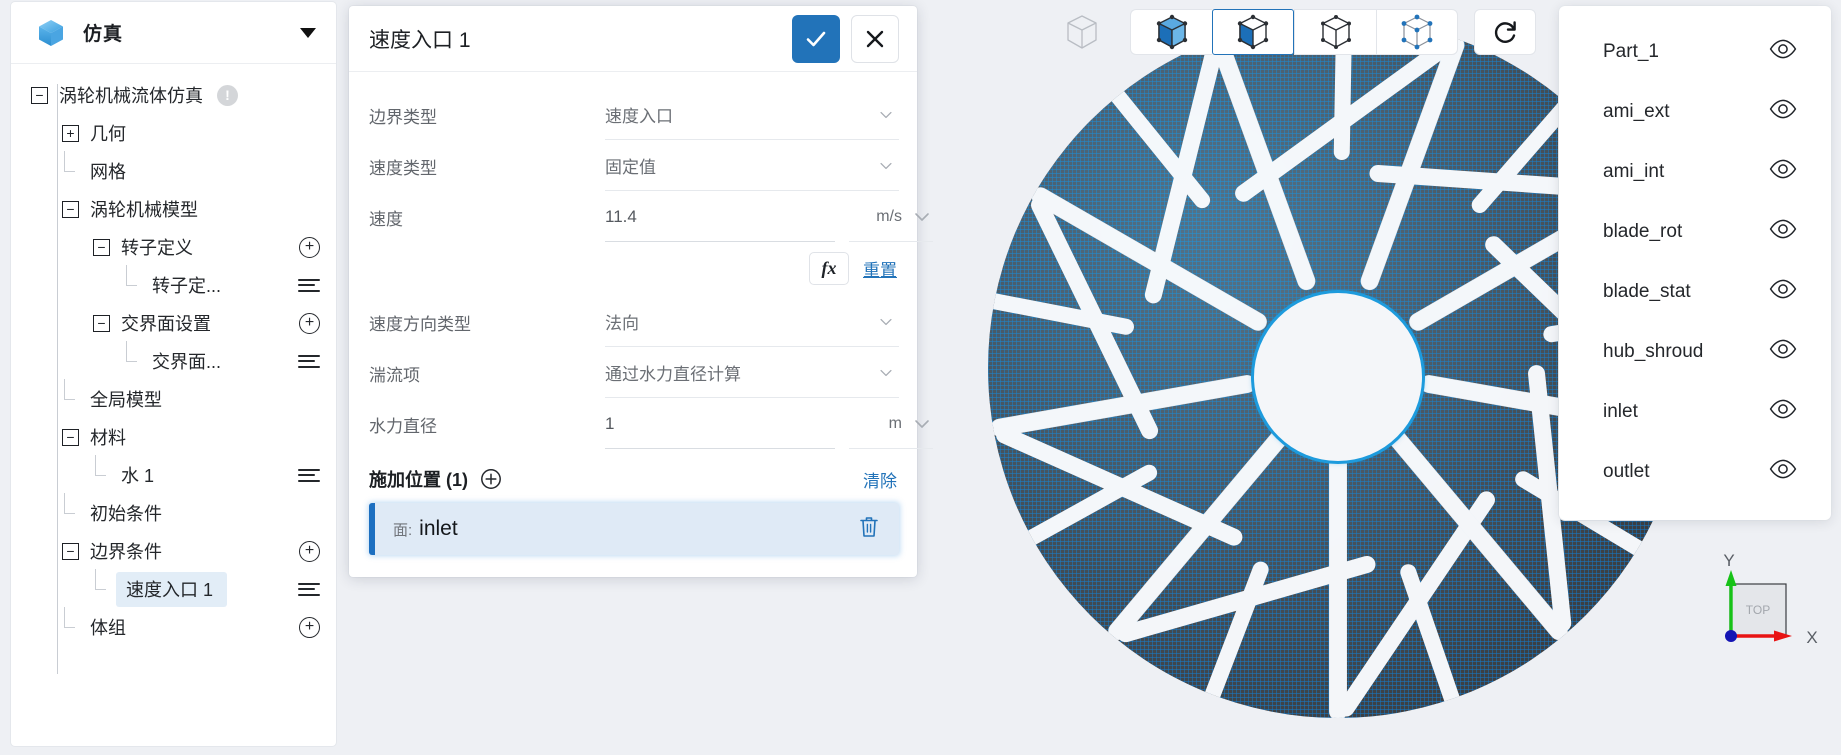 The height and width of the screenshot is (755, 1841). What do you see at coordinates (131, 96) in the screenshot?
I see `tree-item-label: 涡轮机械流体仿真` at bounding box center [131, 96].